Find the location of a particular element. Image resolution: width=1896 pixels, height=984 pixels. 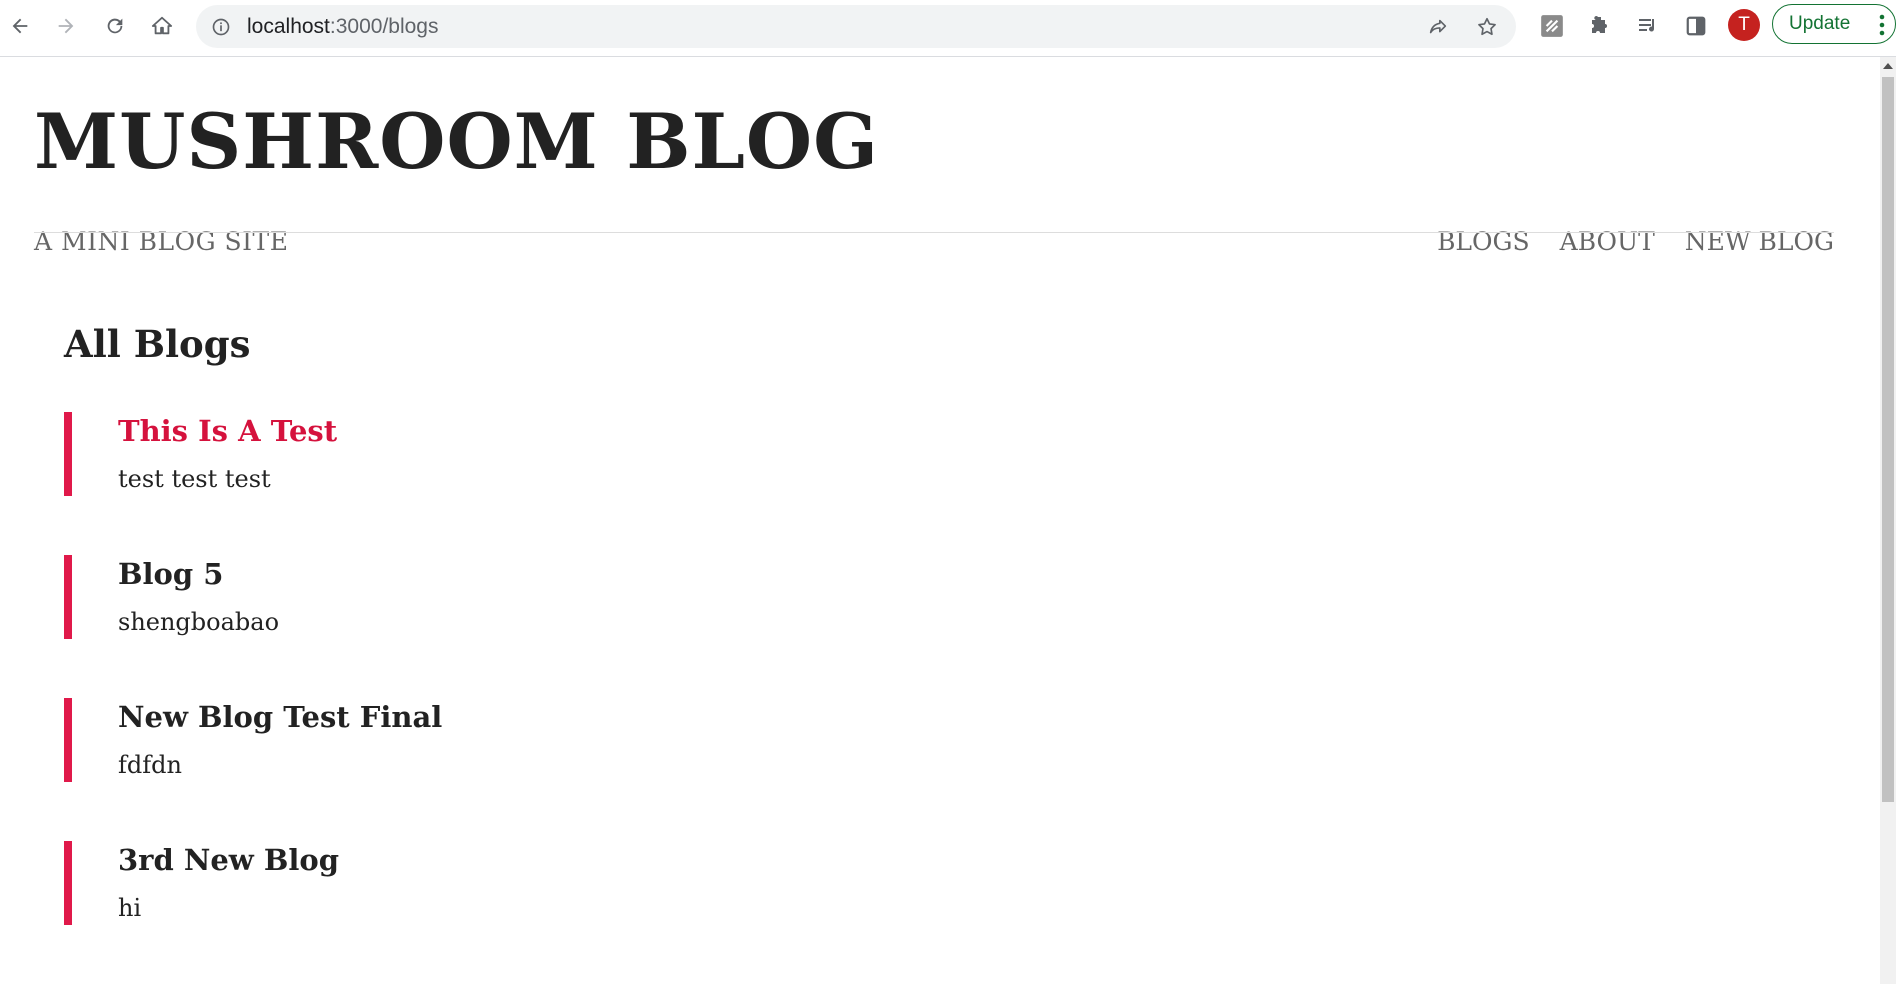

url-text: localhost:3000/blogs is located at coordinates (342, 27).